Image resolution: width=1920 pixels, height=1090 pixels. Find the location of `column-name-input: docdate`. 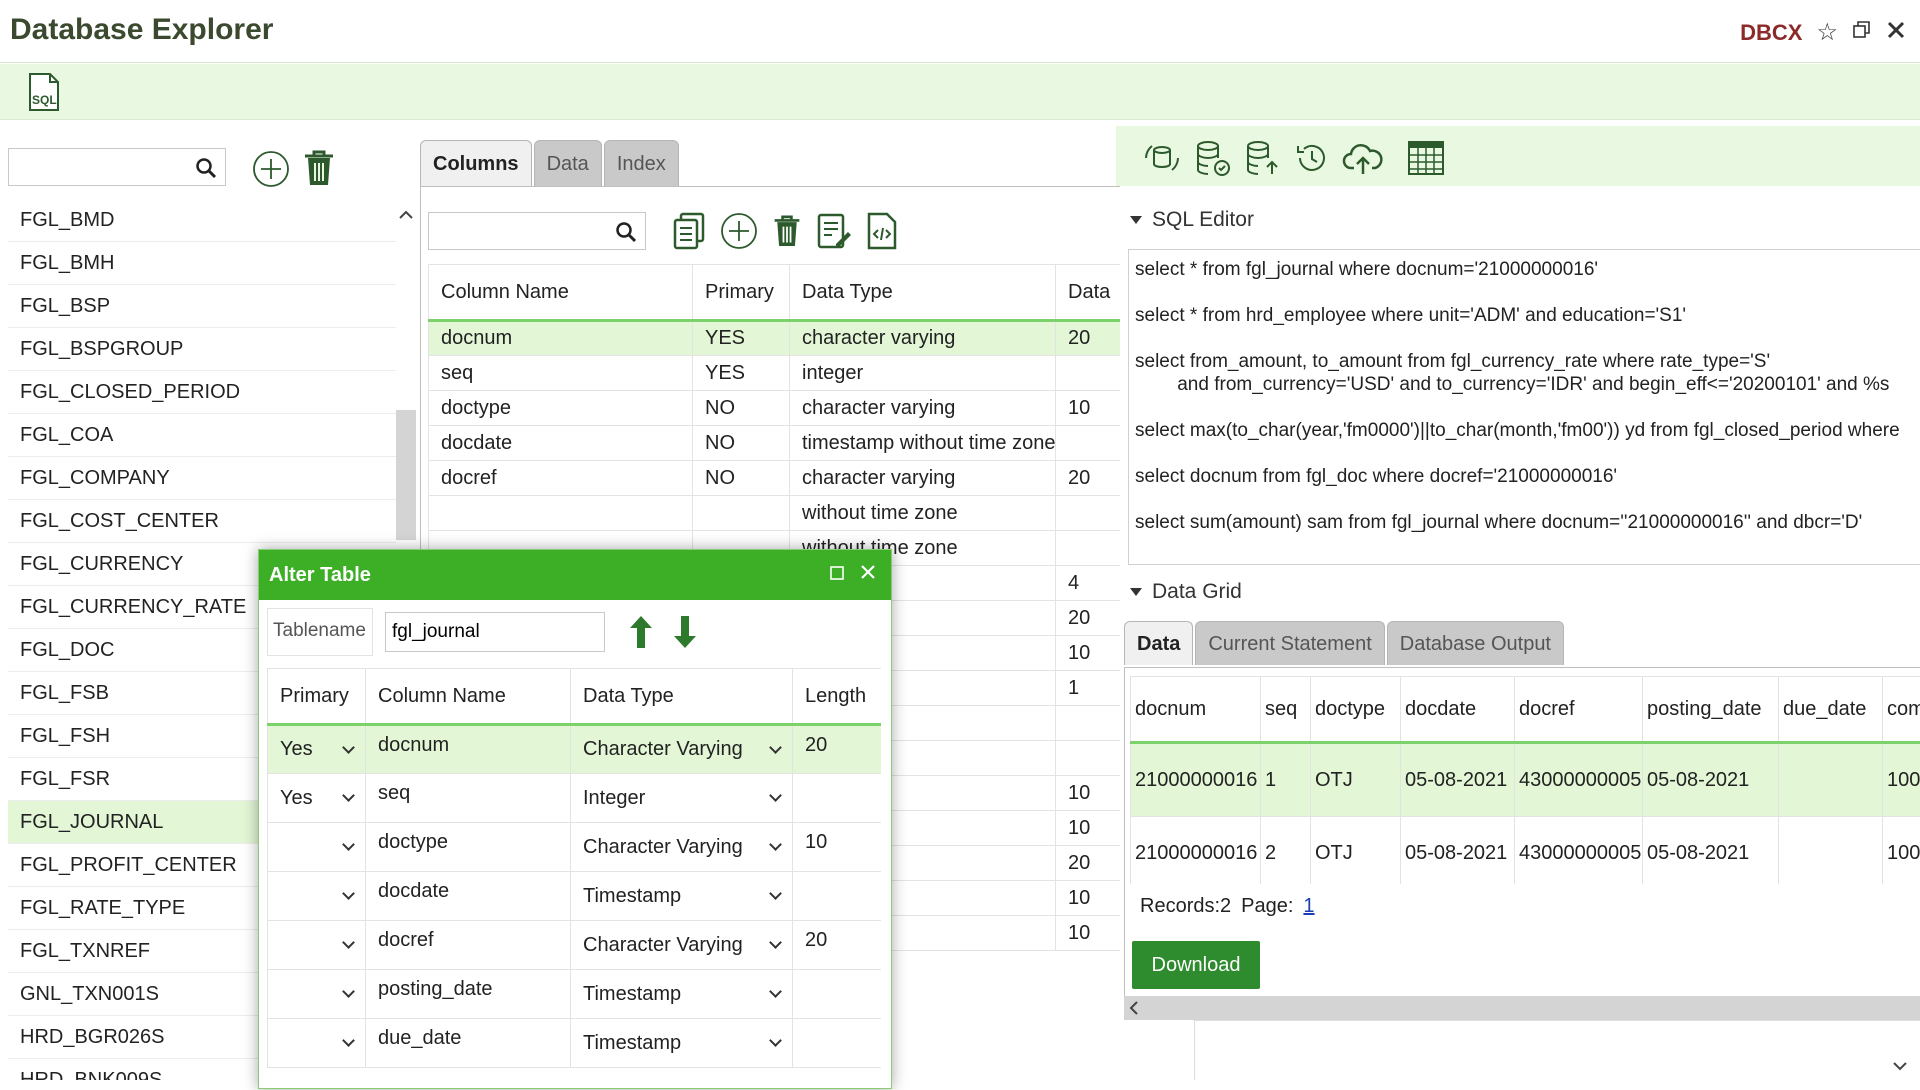

column-name-input: docdate is located at coordinates (468, 896).